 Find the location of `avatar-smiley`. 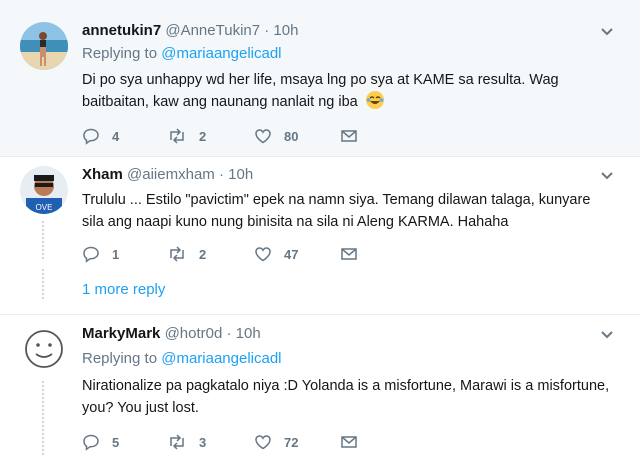

avatar-smiley is located at coordinates (44, 349).